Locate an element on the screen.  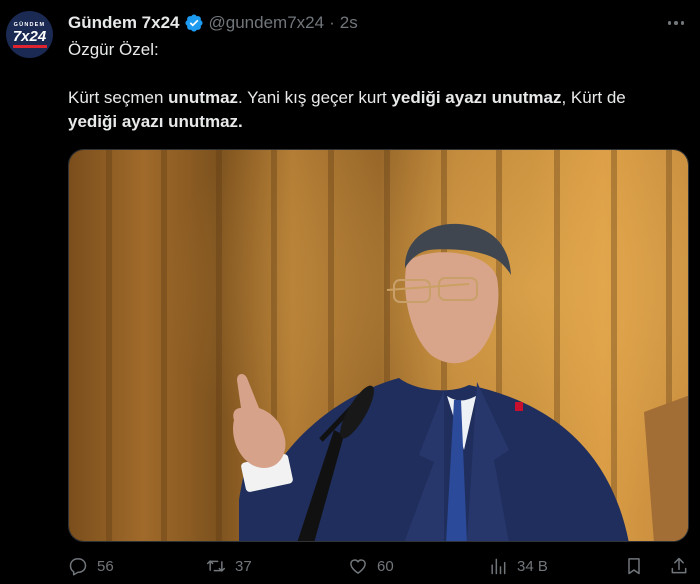
reply-icon is located at coordinates (78, 567).